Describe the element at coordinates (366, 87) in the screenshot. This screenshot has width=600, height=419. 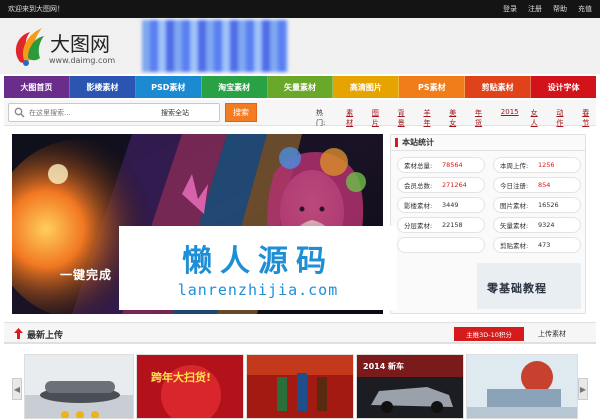
I see `nav-tab-hd-images: 高清图片` at that location.